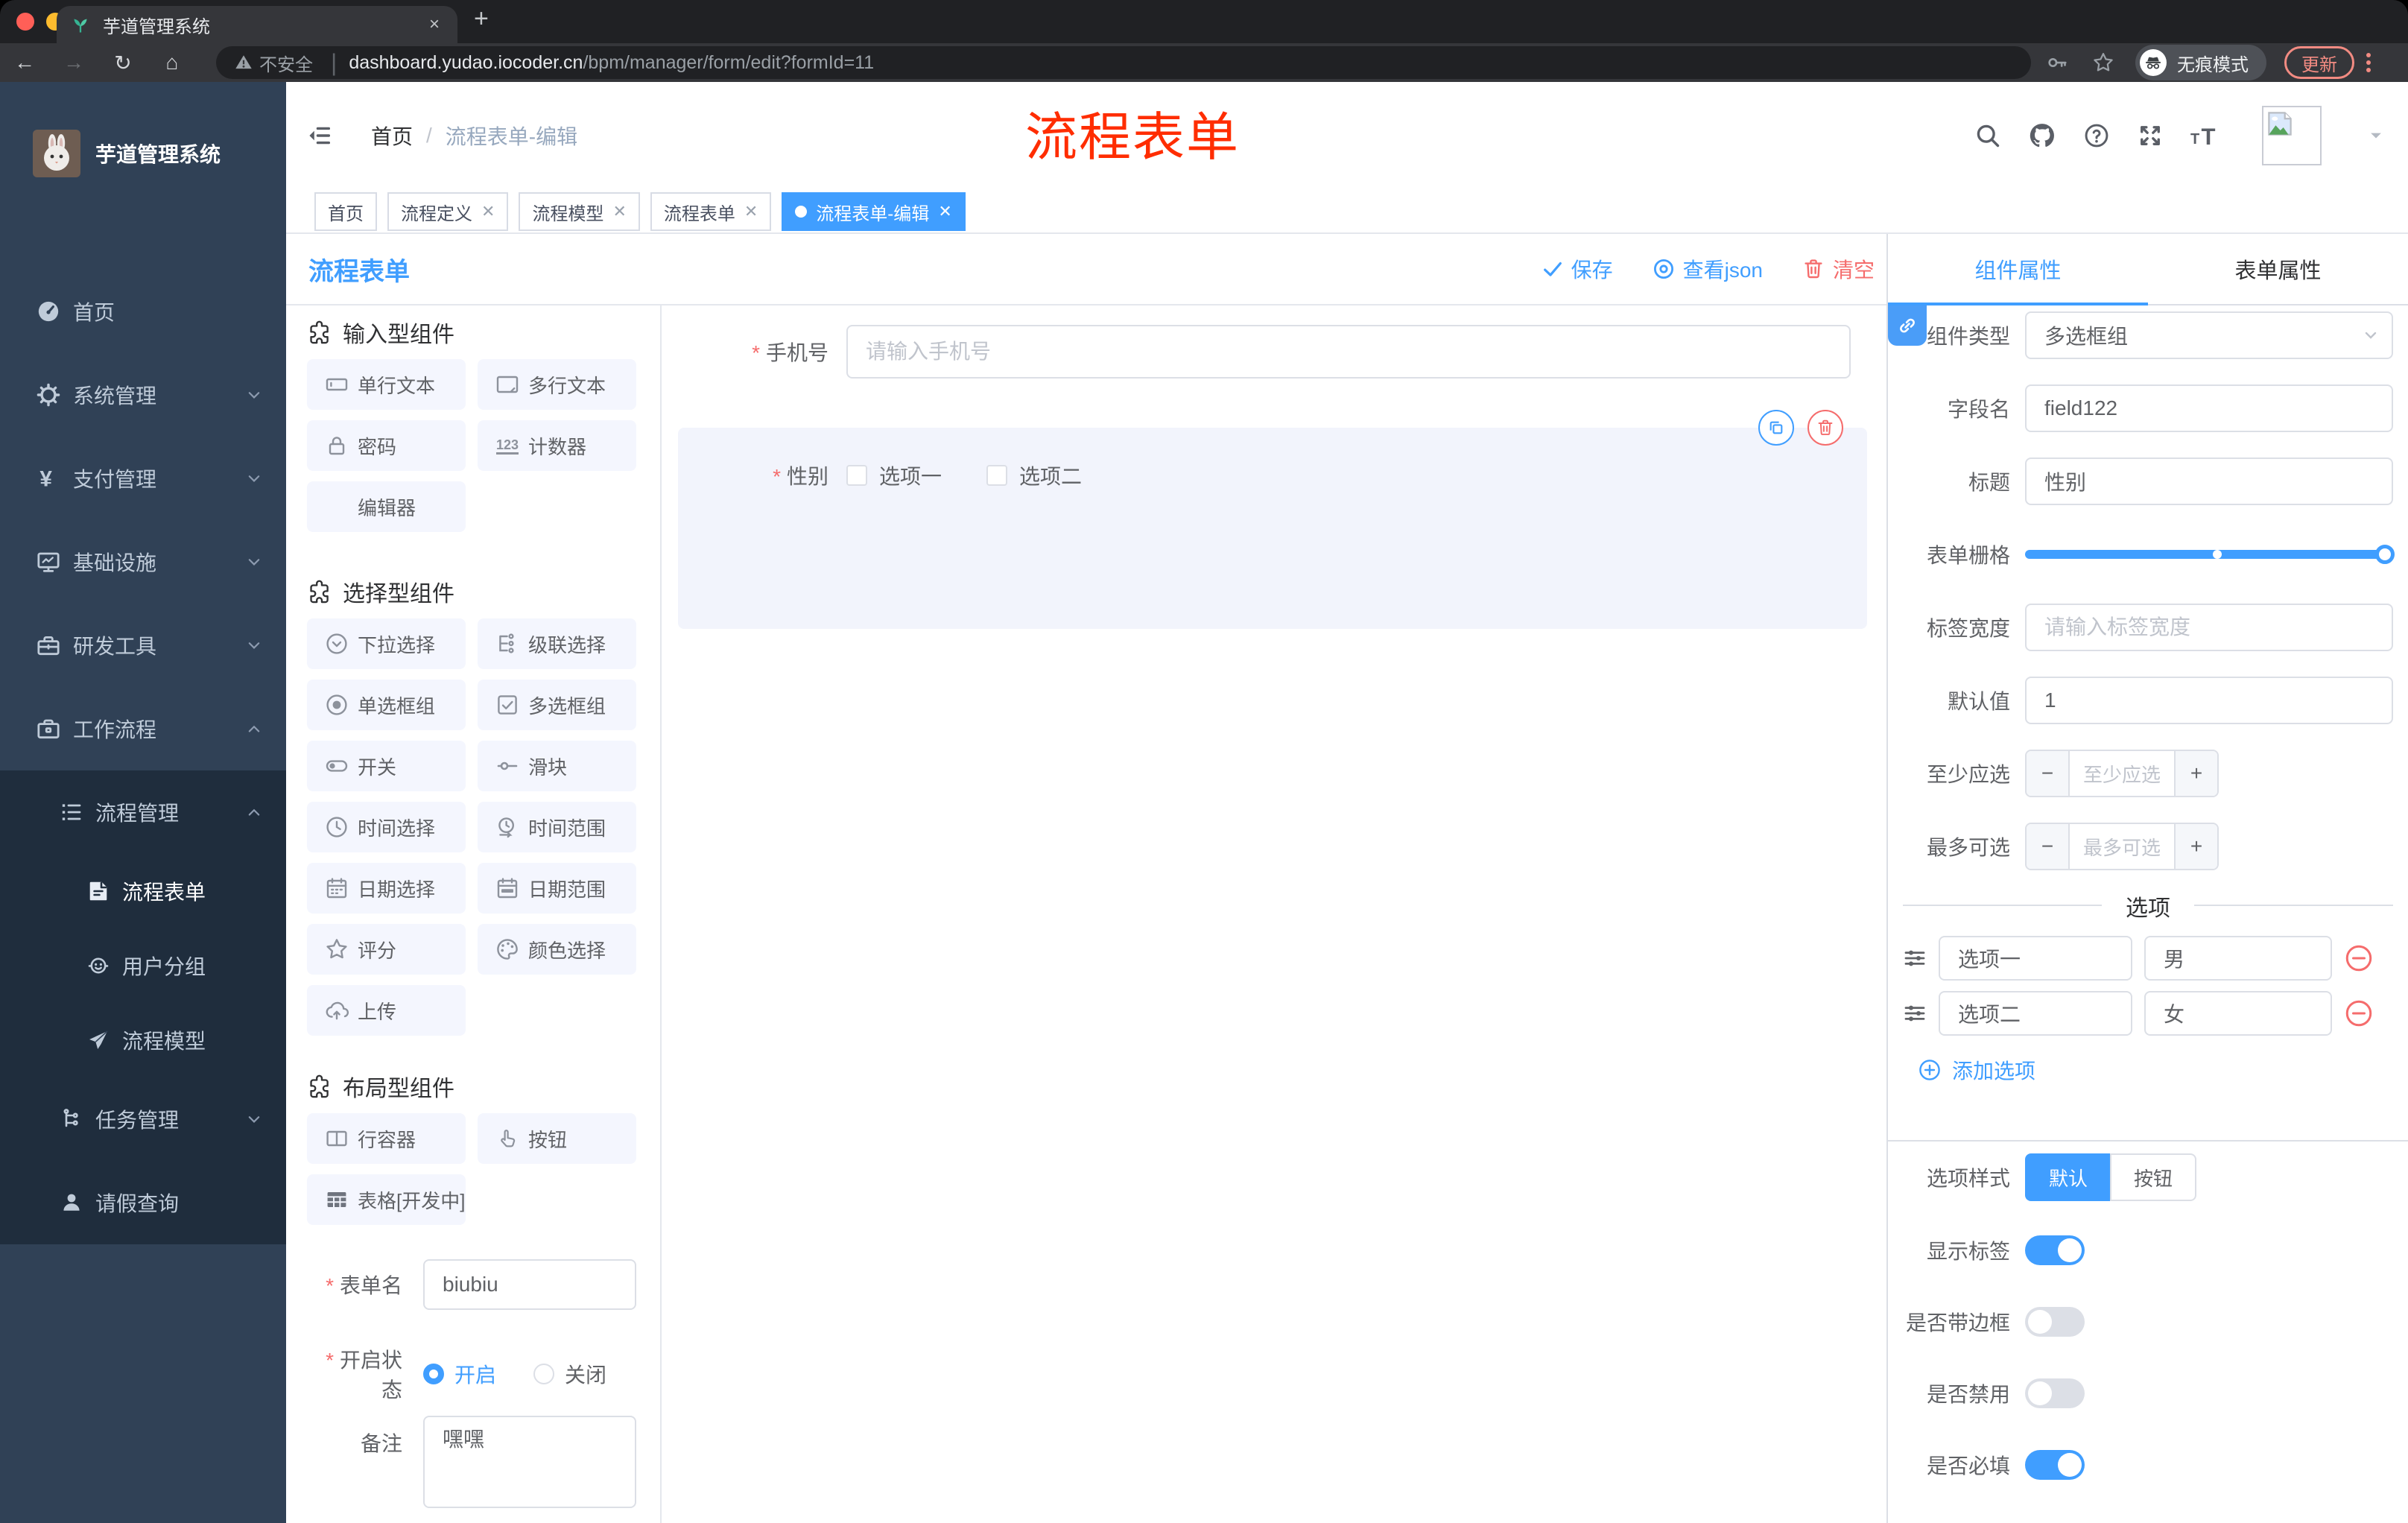 The height and width of the screenshot is (1523, 2408). I want to click on max-select-placeholder: 最多可选, so click(2122, 846).